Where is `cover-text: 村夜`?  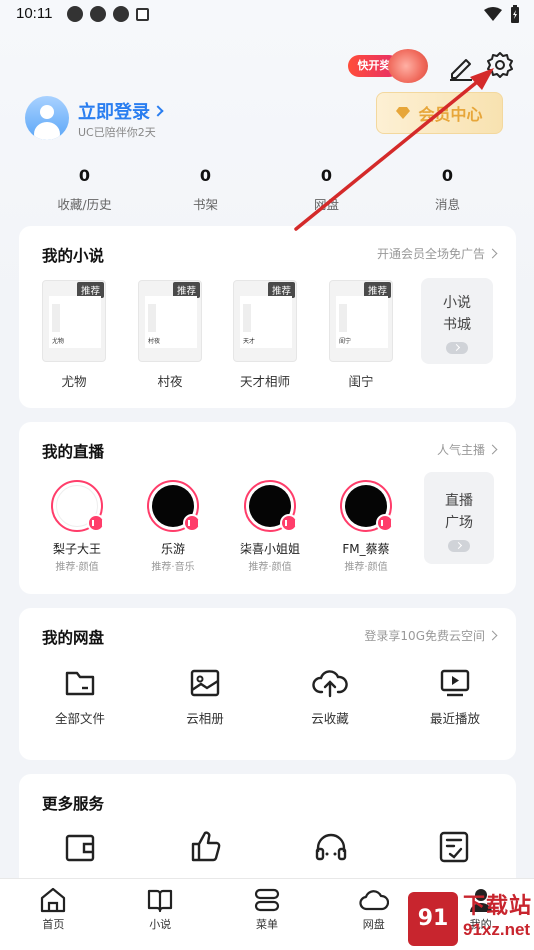
cover-text: 村夜 is located at coordinates (154, 341).